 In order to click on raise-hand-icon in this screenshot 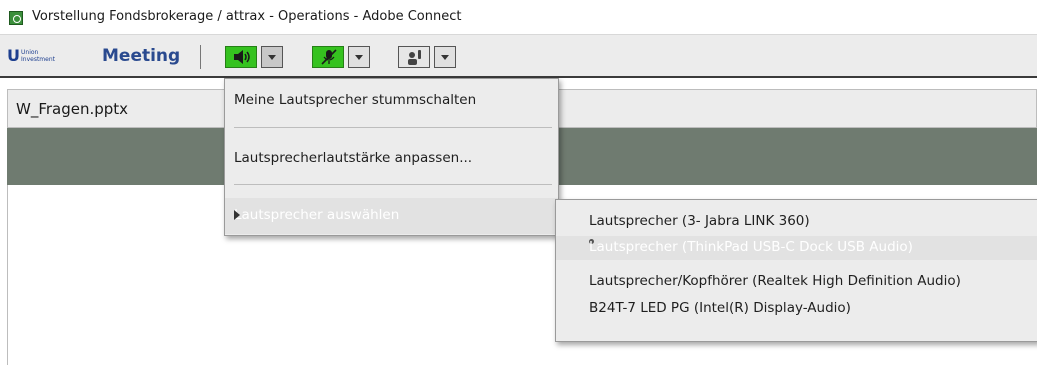, I will do `click(414, 57)`.